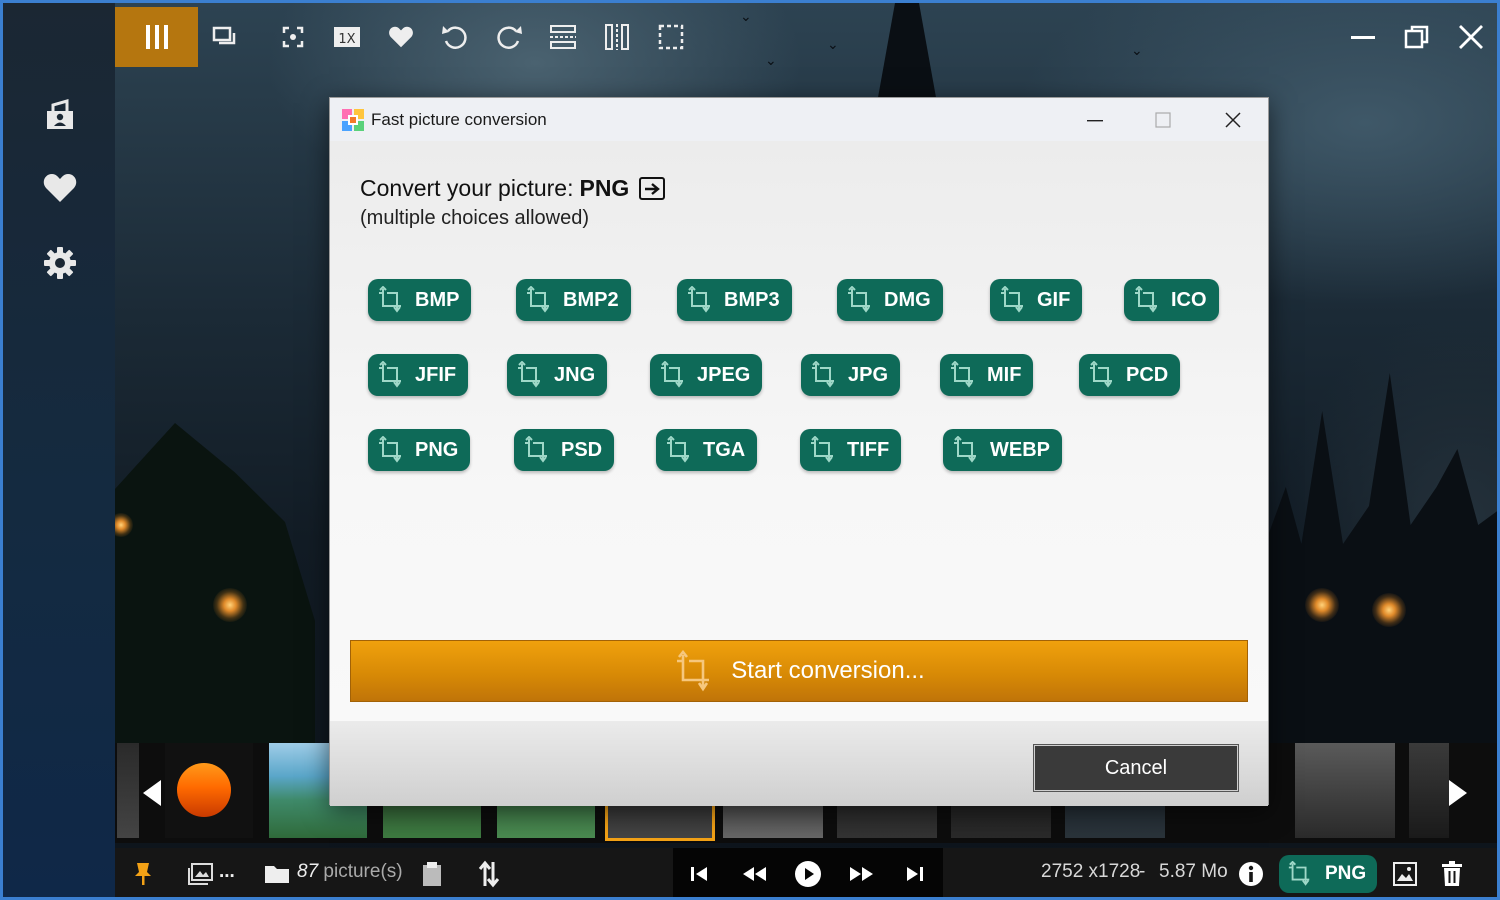 The image size is (1500, 900). I want to click on trash-icon, so click(1452, 874).